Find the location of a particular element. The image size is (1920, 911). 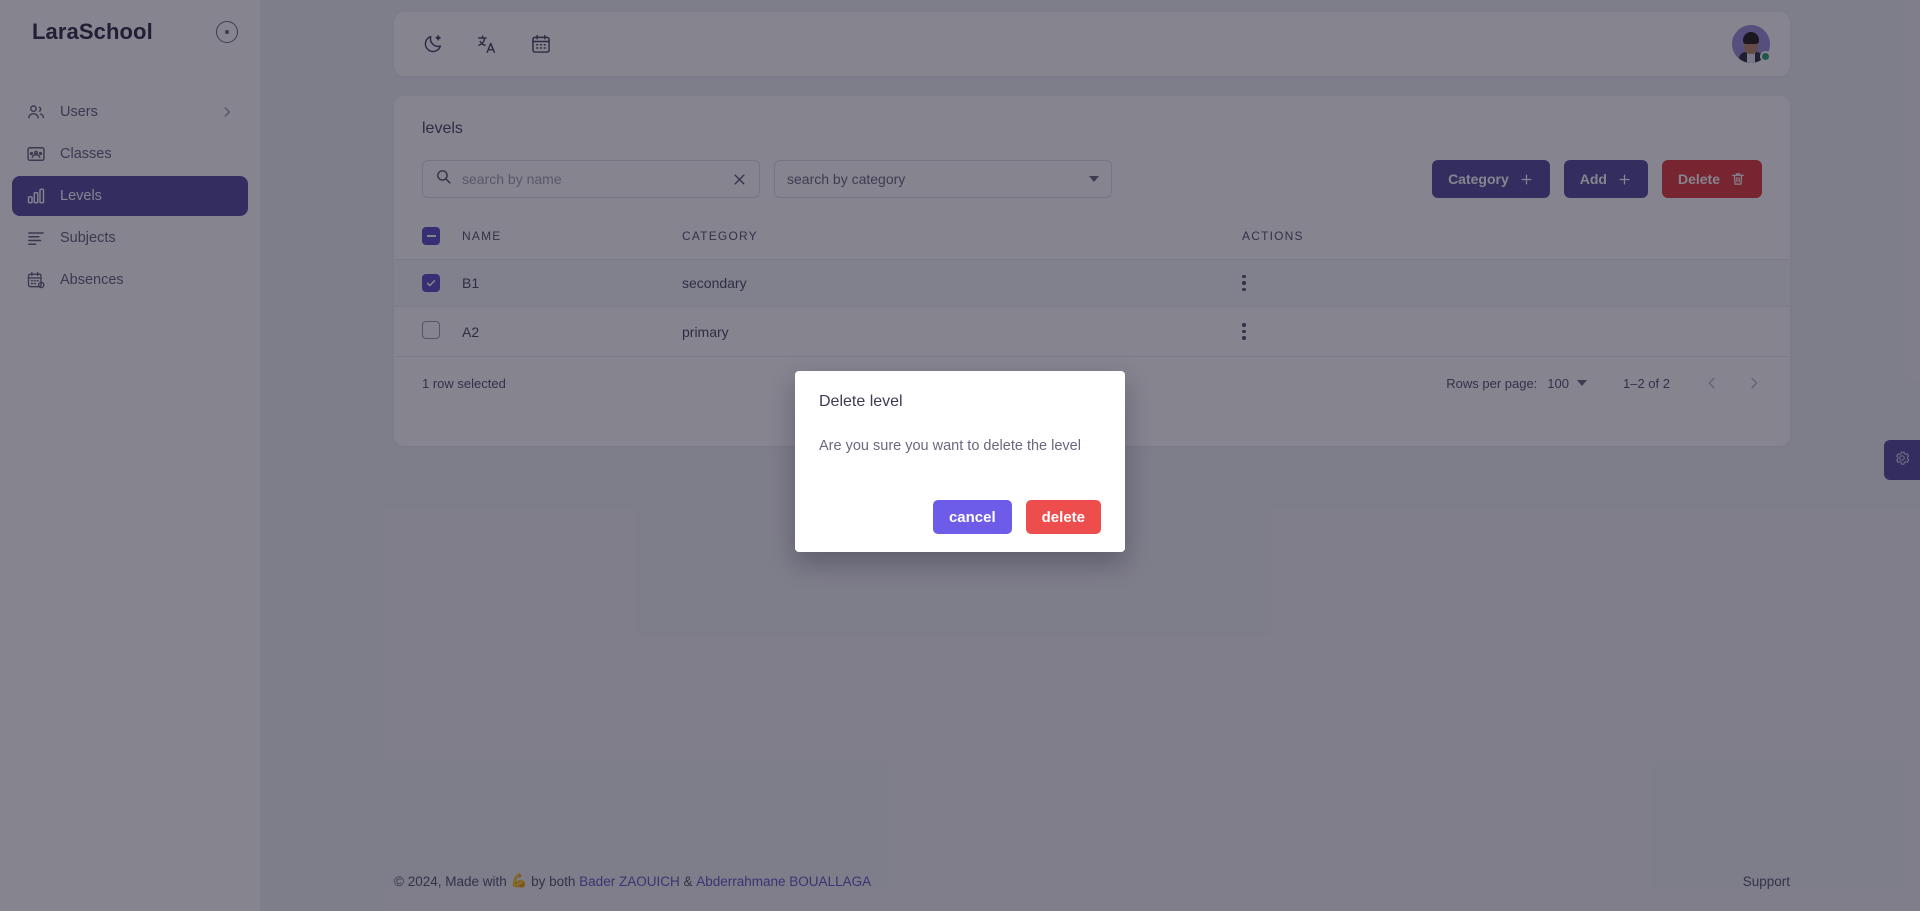

dialog-actions: cancel delete is located at coordinates (960, 517).